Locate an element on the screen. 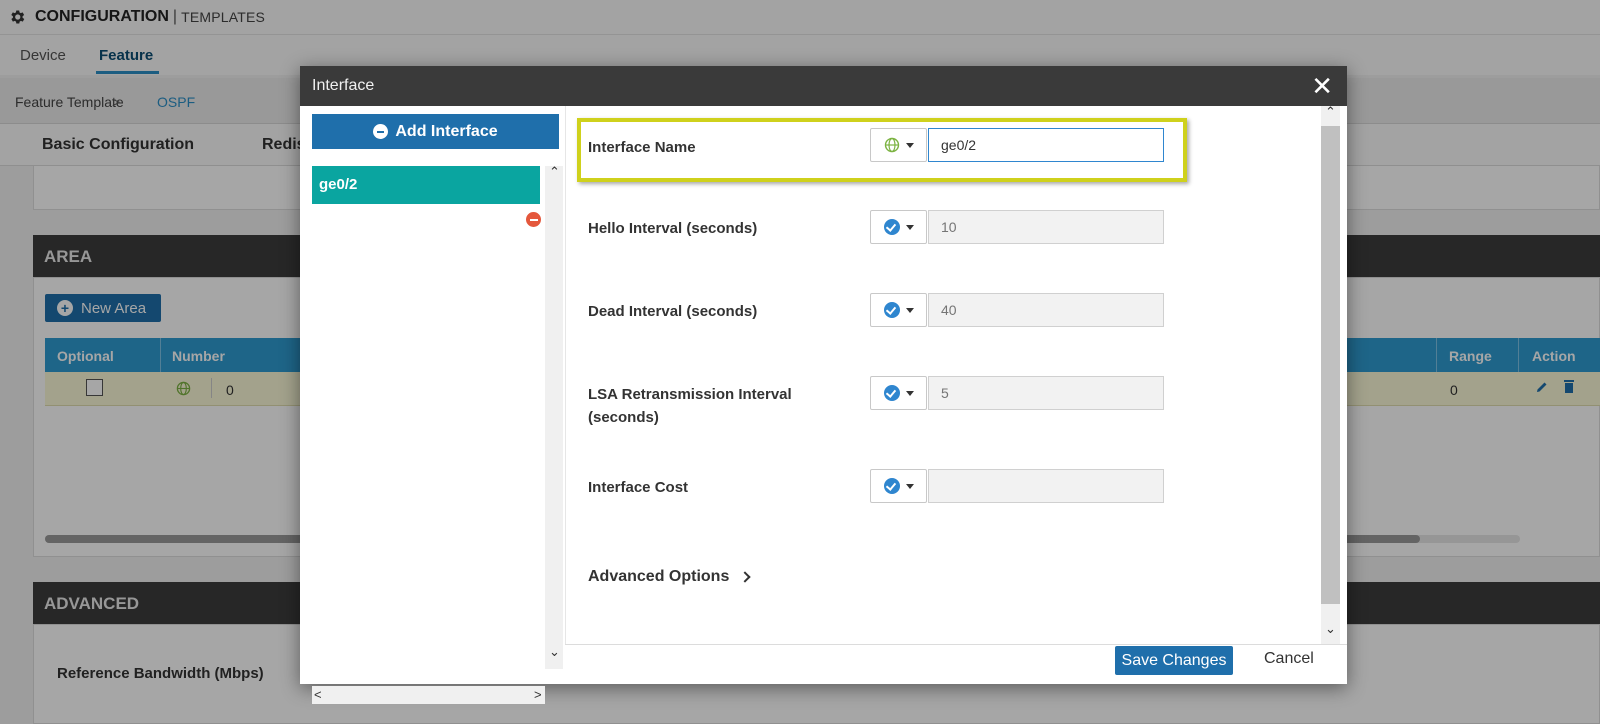 The width and height of the screenshot is (1600, 724). chevron-right-icon is located at coordinates (745, 577).